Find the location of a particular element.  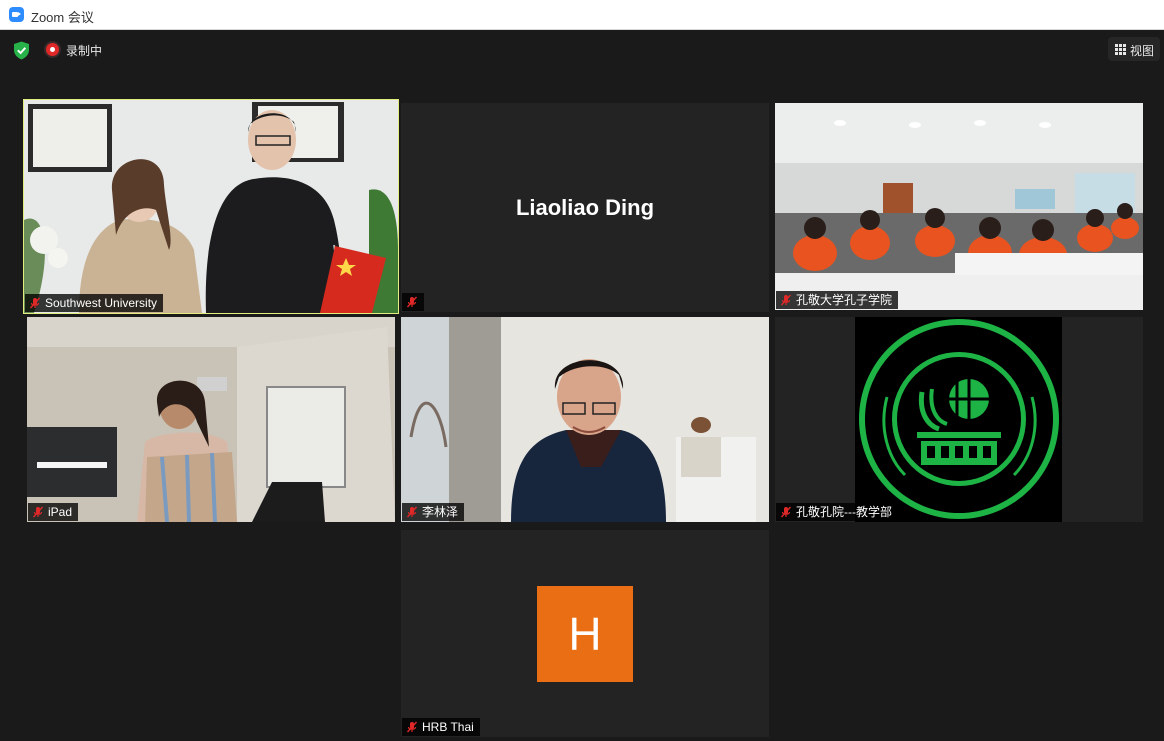

participant-tile-khonkaen-teaching: 孔敬孔院---教学部 is located at coordinates (959, 419).